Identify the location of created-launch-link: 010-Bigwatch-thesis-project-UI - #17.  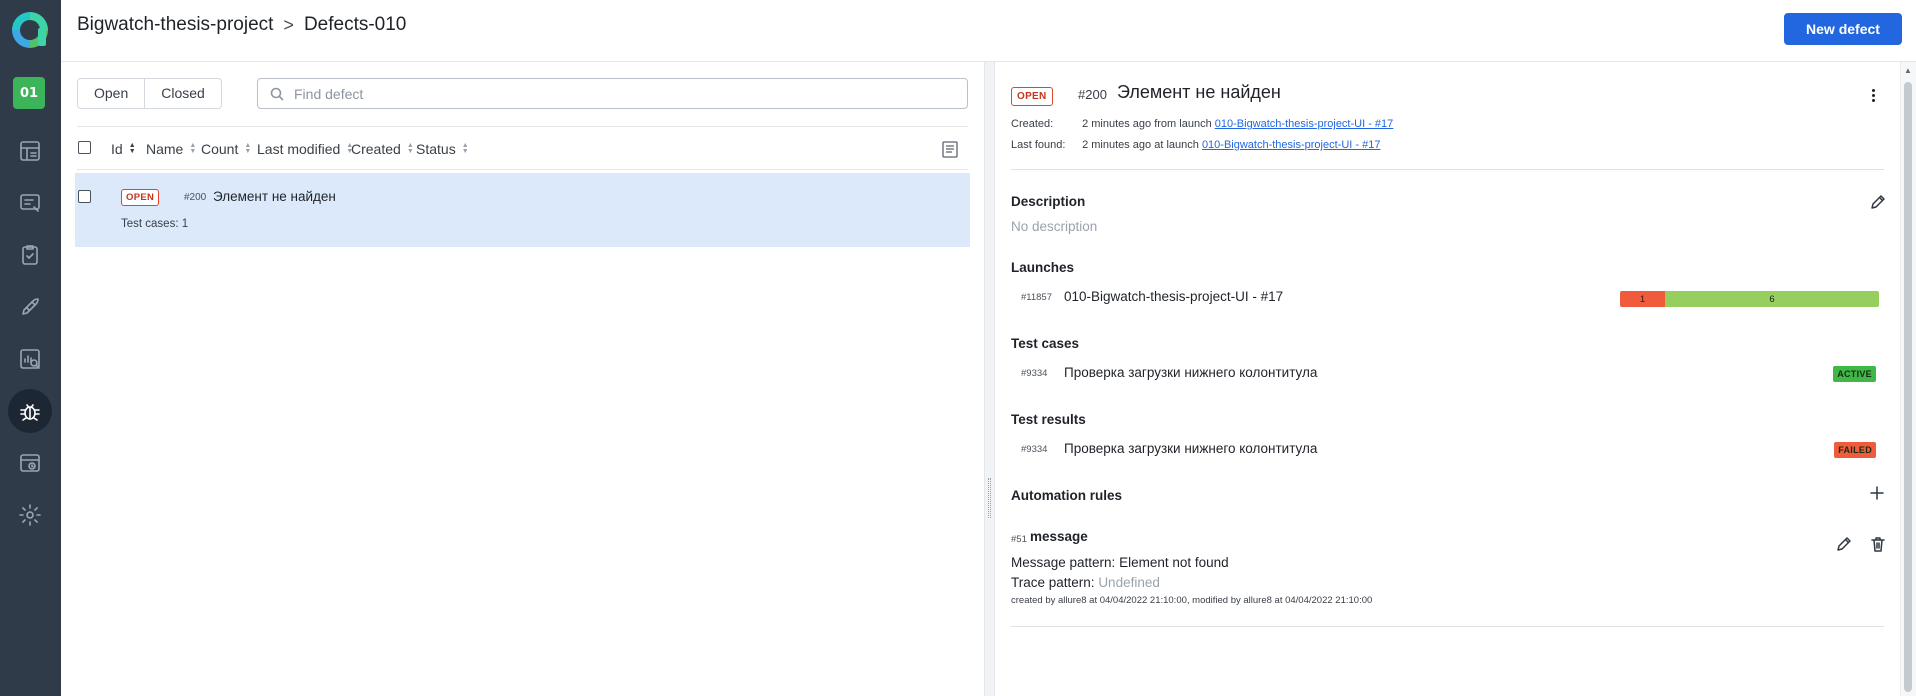
(1304, 124).